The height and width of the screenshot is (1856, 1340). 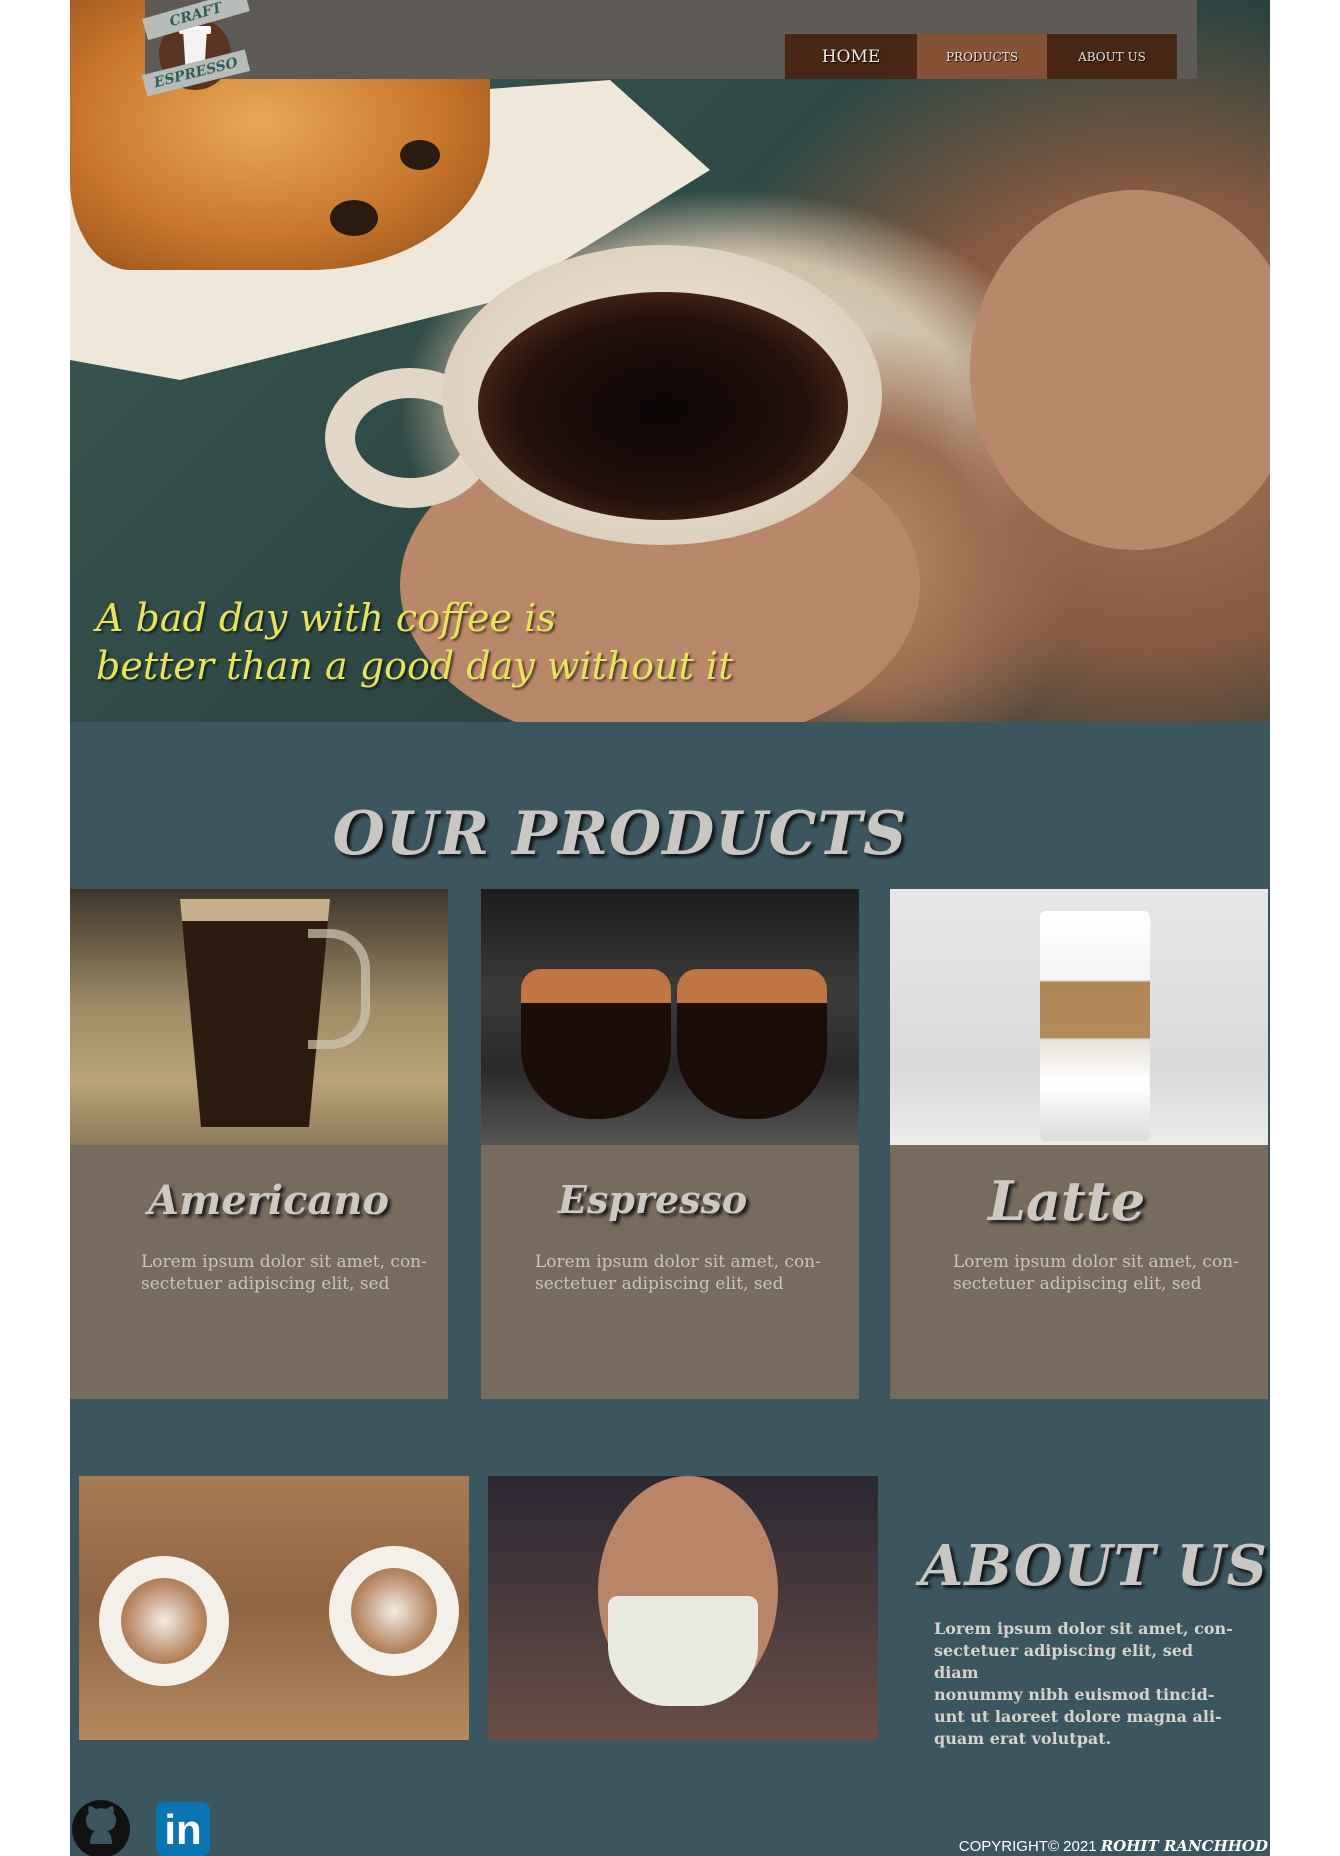 I want to click on main-nav: HOME PRODUCTS ABOUT US, so click(x=981, y=56).